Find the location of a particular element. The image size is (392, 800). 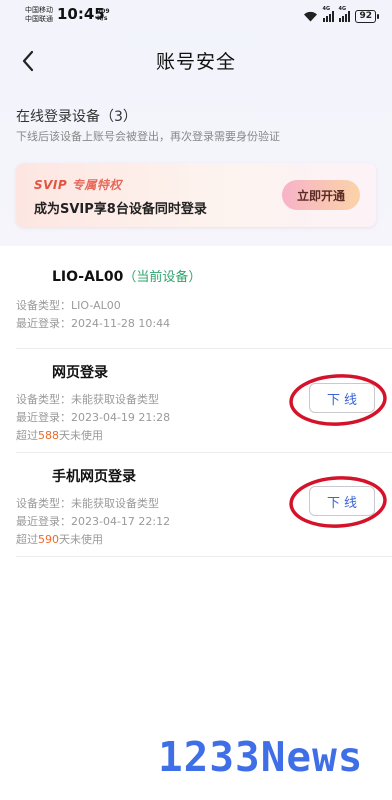

device-name-text: LIO-AL00 is located at coordinates (88, 277).